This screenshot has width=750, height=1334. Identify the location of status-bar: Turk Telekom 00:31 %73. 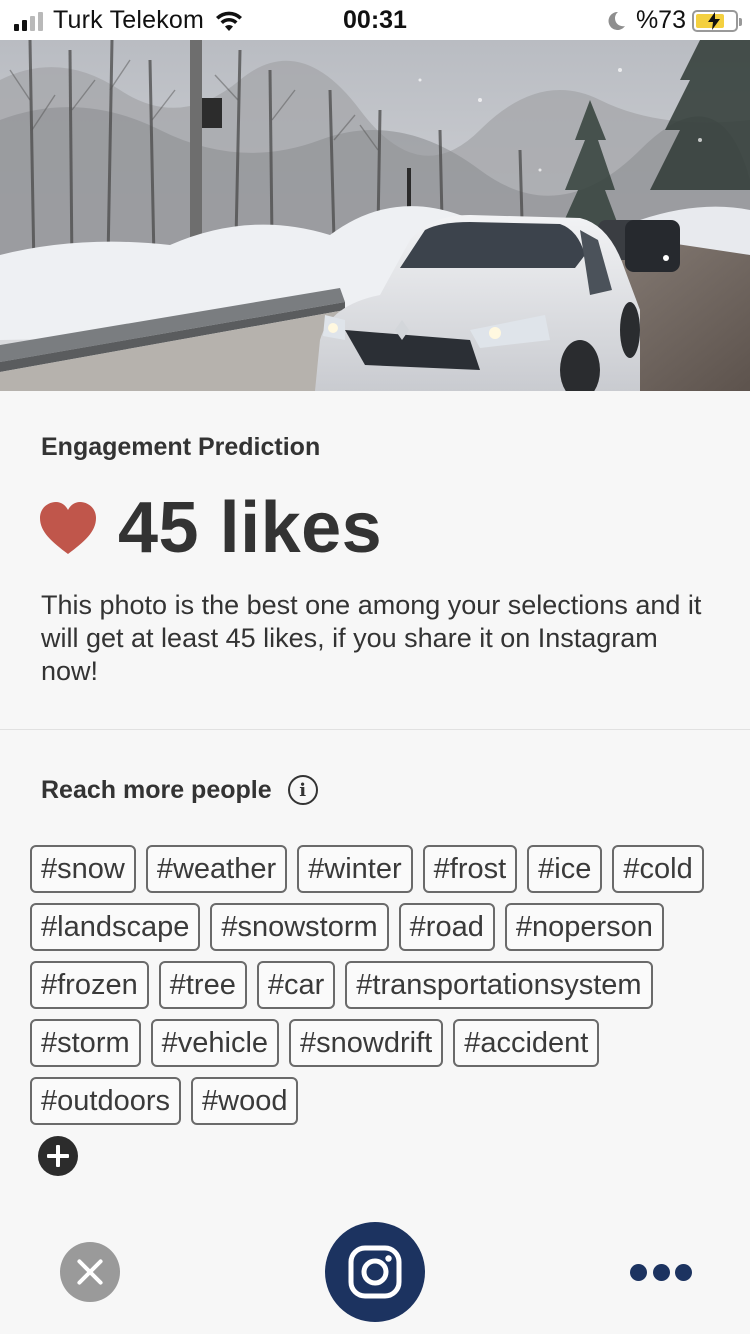
(375, 20).